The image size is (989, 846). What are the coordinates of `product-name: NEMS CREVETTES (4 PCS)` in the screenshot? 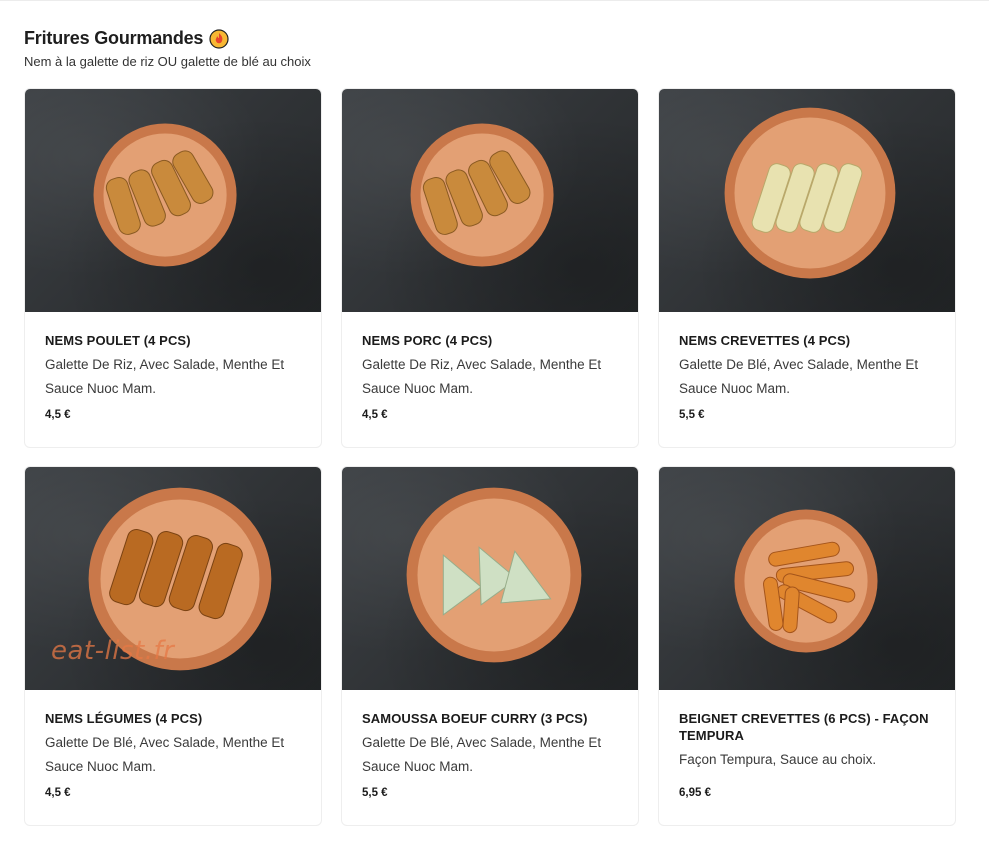 It's located at (765, 340).